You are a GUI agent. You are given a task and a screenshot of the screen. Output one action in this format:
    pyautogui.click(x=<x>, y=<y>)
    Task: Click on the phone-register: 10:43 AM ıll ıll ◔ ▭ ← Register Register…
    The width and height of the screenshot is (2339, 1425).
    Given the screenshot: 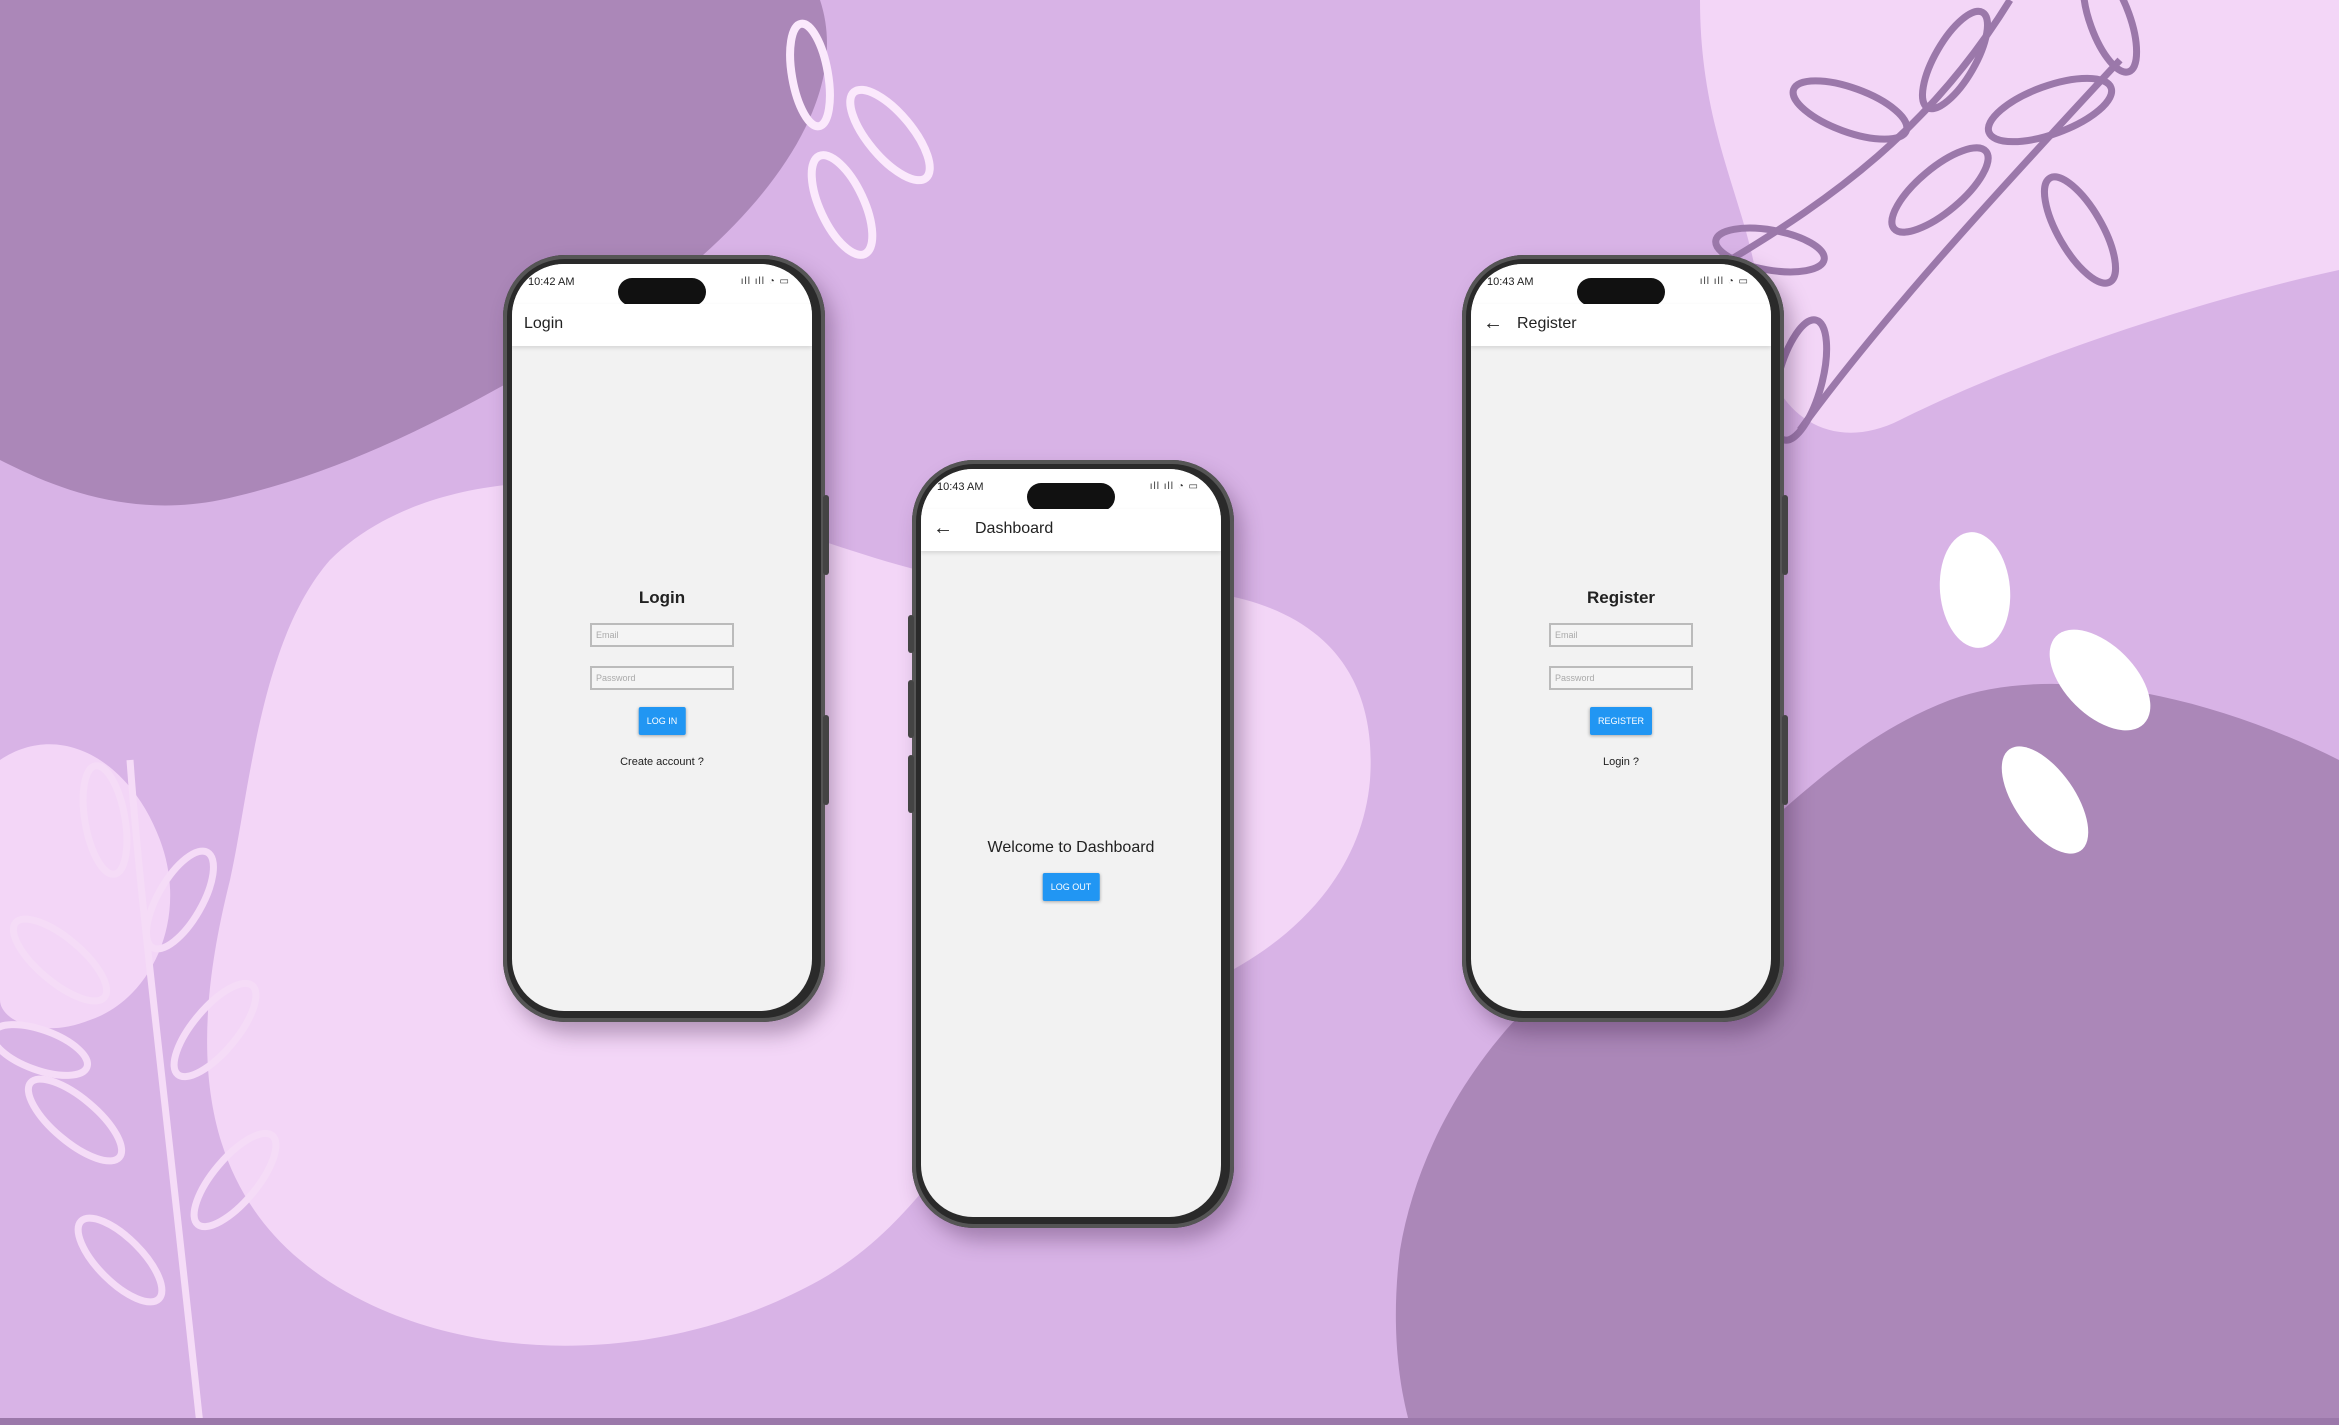 What is the action you would take?
    pyautogui.click(x=1625, y=638)
    